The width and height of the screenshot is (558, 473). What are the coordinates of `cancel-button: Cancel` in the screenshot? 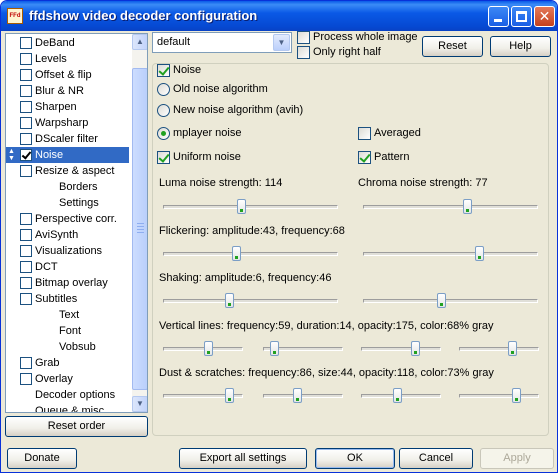 It's located at (436, 458).